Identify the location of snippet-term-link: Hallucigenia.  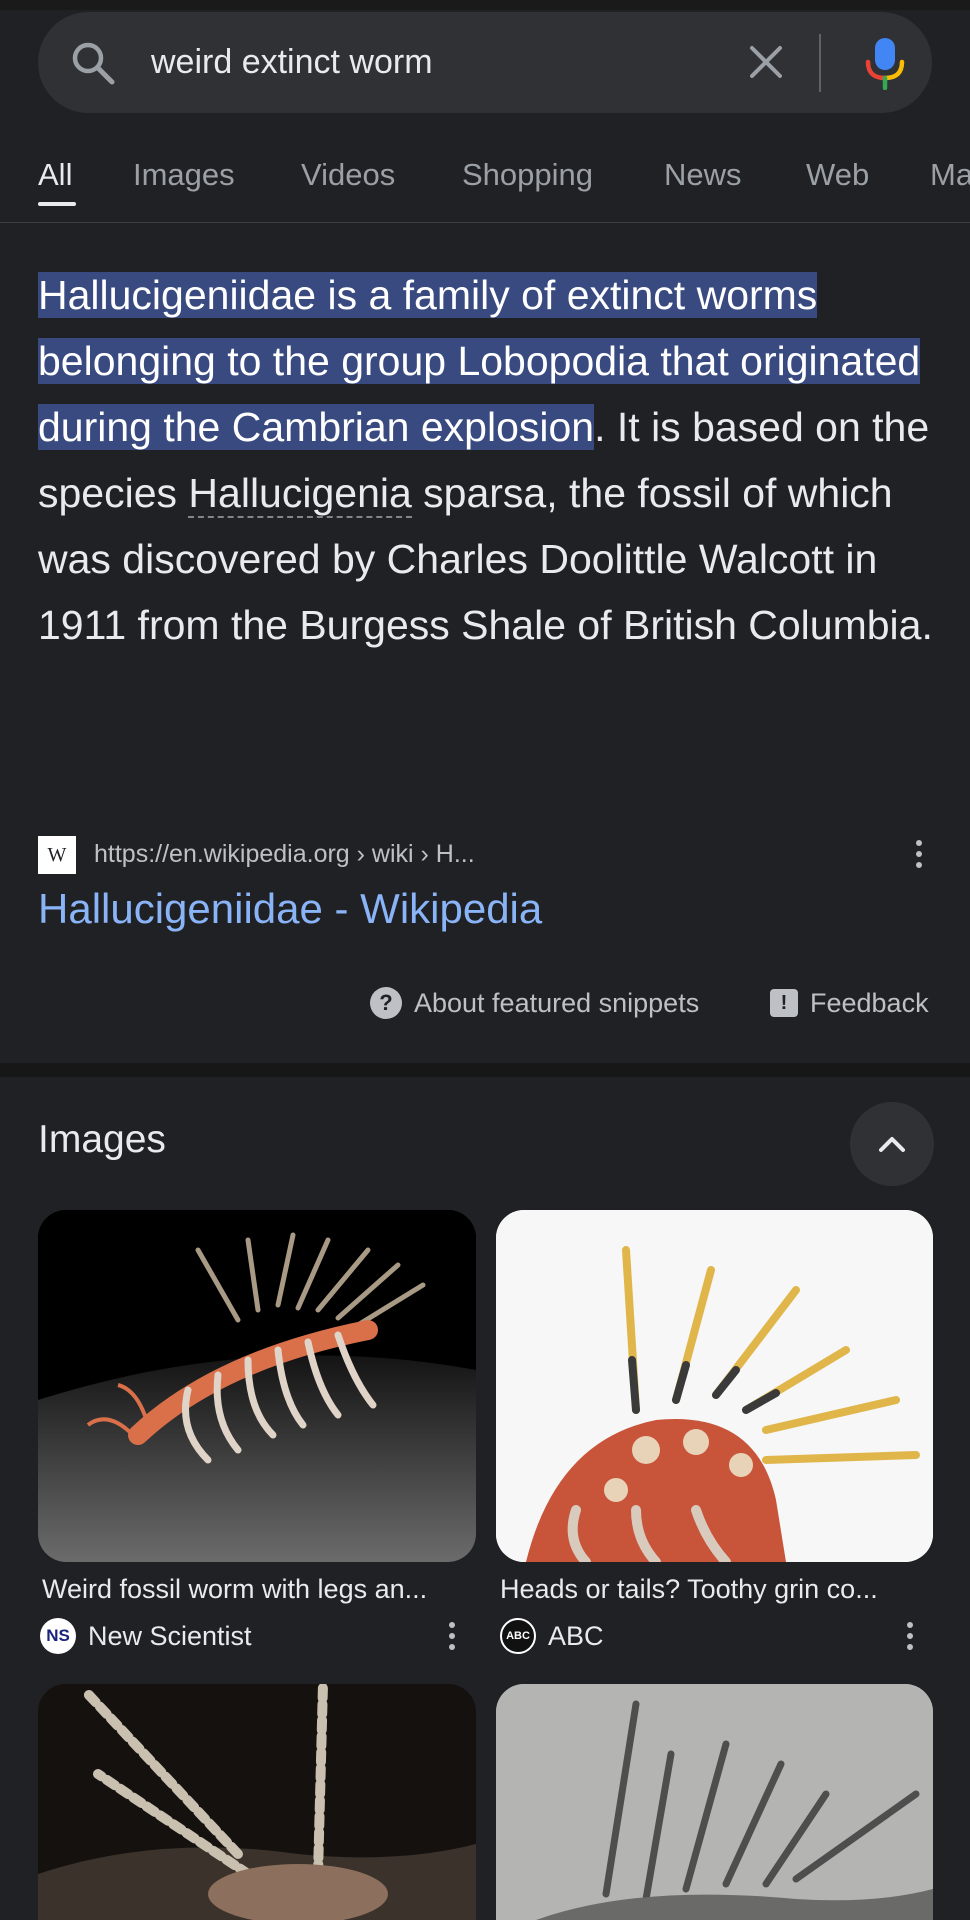
(300, 494).